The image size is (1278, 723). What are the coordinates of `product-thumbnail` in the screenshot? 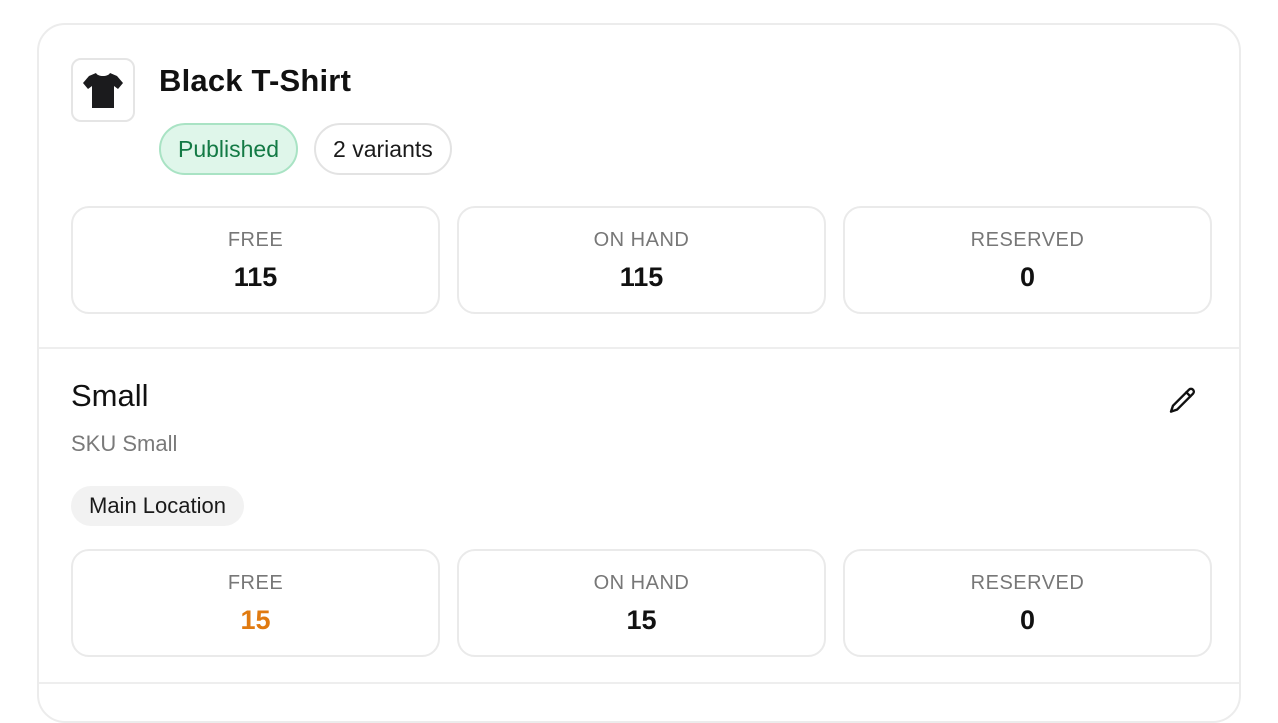 It's located at (103, 90).